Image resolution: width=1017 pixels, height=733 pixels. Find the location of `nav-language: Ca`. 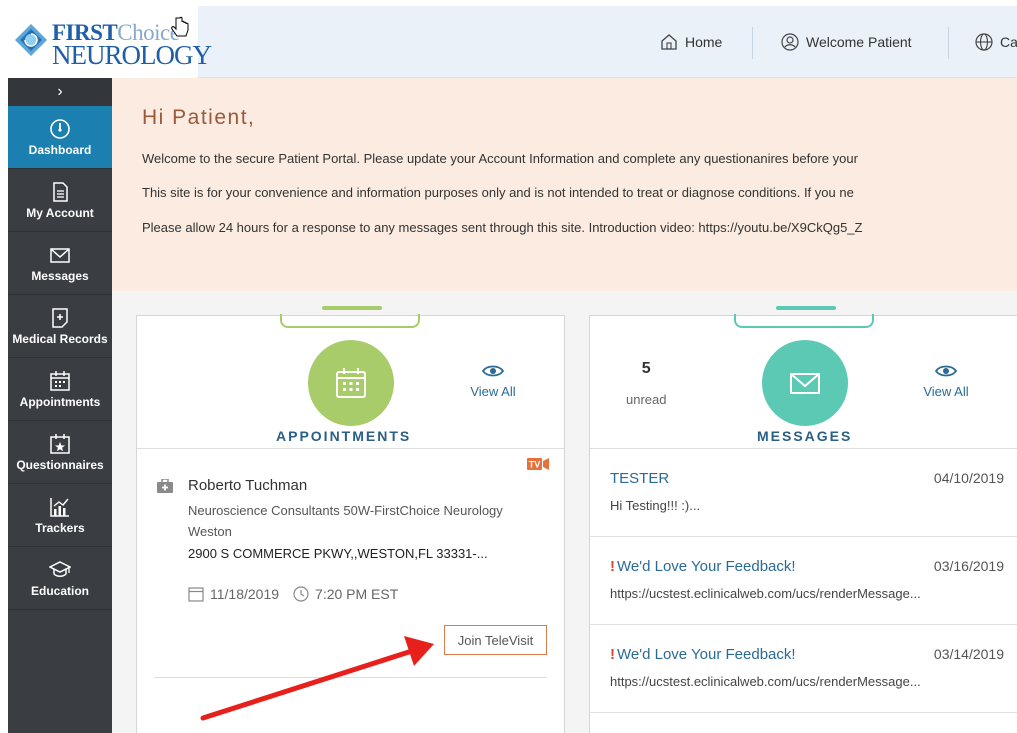

nav-language: Ca is located at coordinates (995, 42).